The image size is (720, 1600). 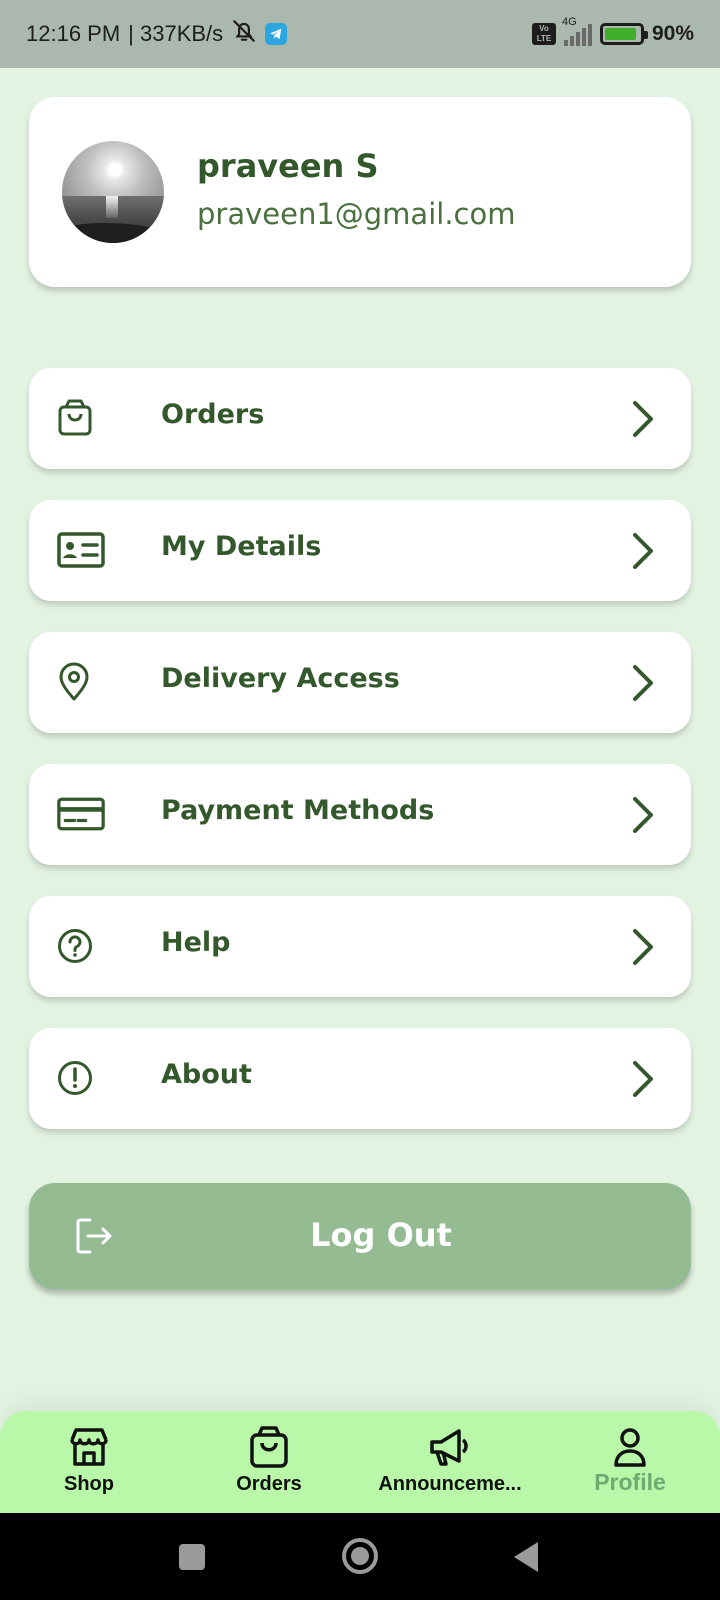 I want to click on nav-item-profile: Profile, so click(x=630, y=1465).